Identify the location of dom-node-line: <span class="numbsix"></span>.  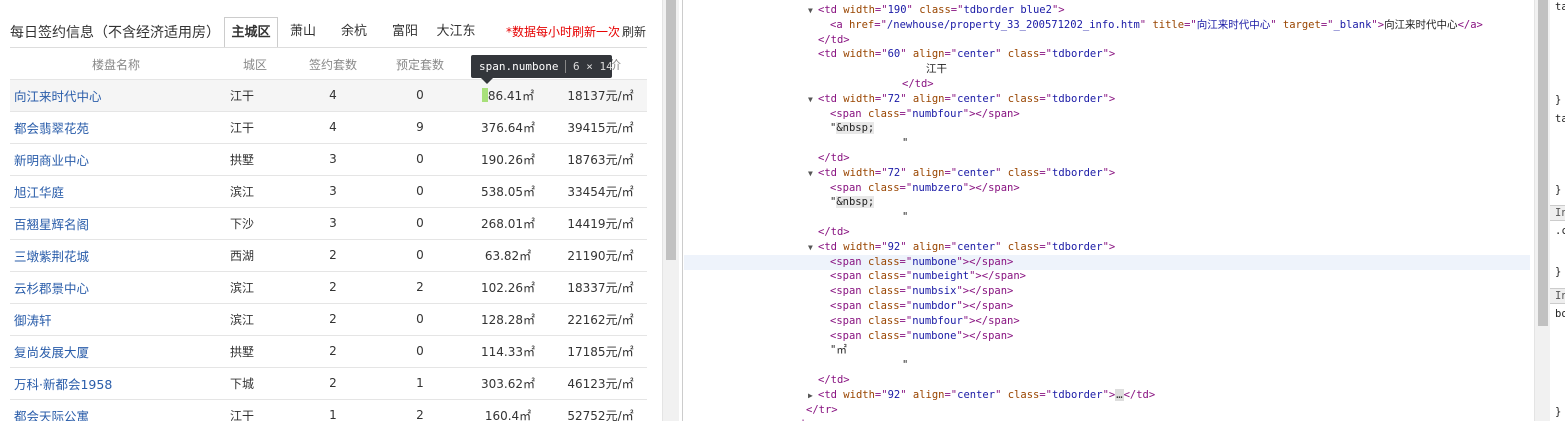
(848, 291).